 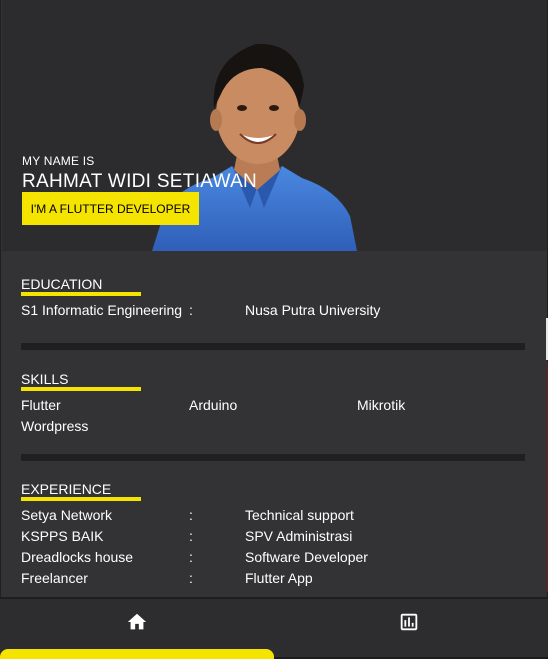 I want to click on education-underline, so click(x=81, y=294).